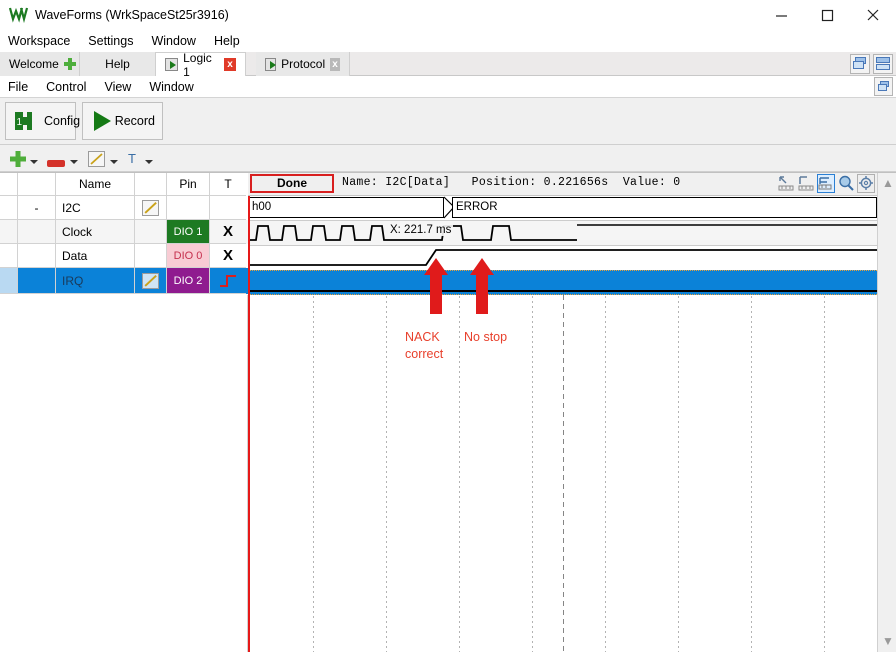 Image resolution: width=896 pixels, height=652 pixels. I want to click on config-icon: 1, so click(26, 121).